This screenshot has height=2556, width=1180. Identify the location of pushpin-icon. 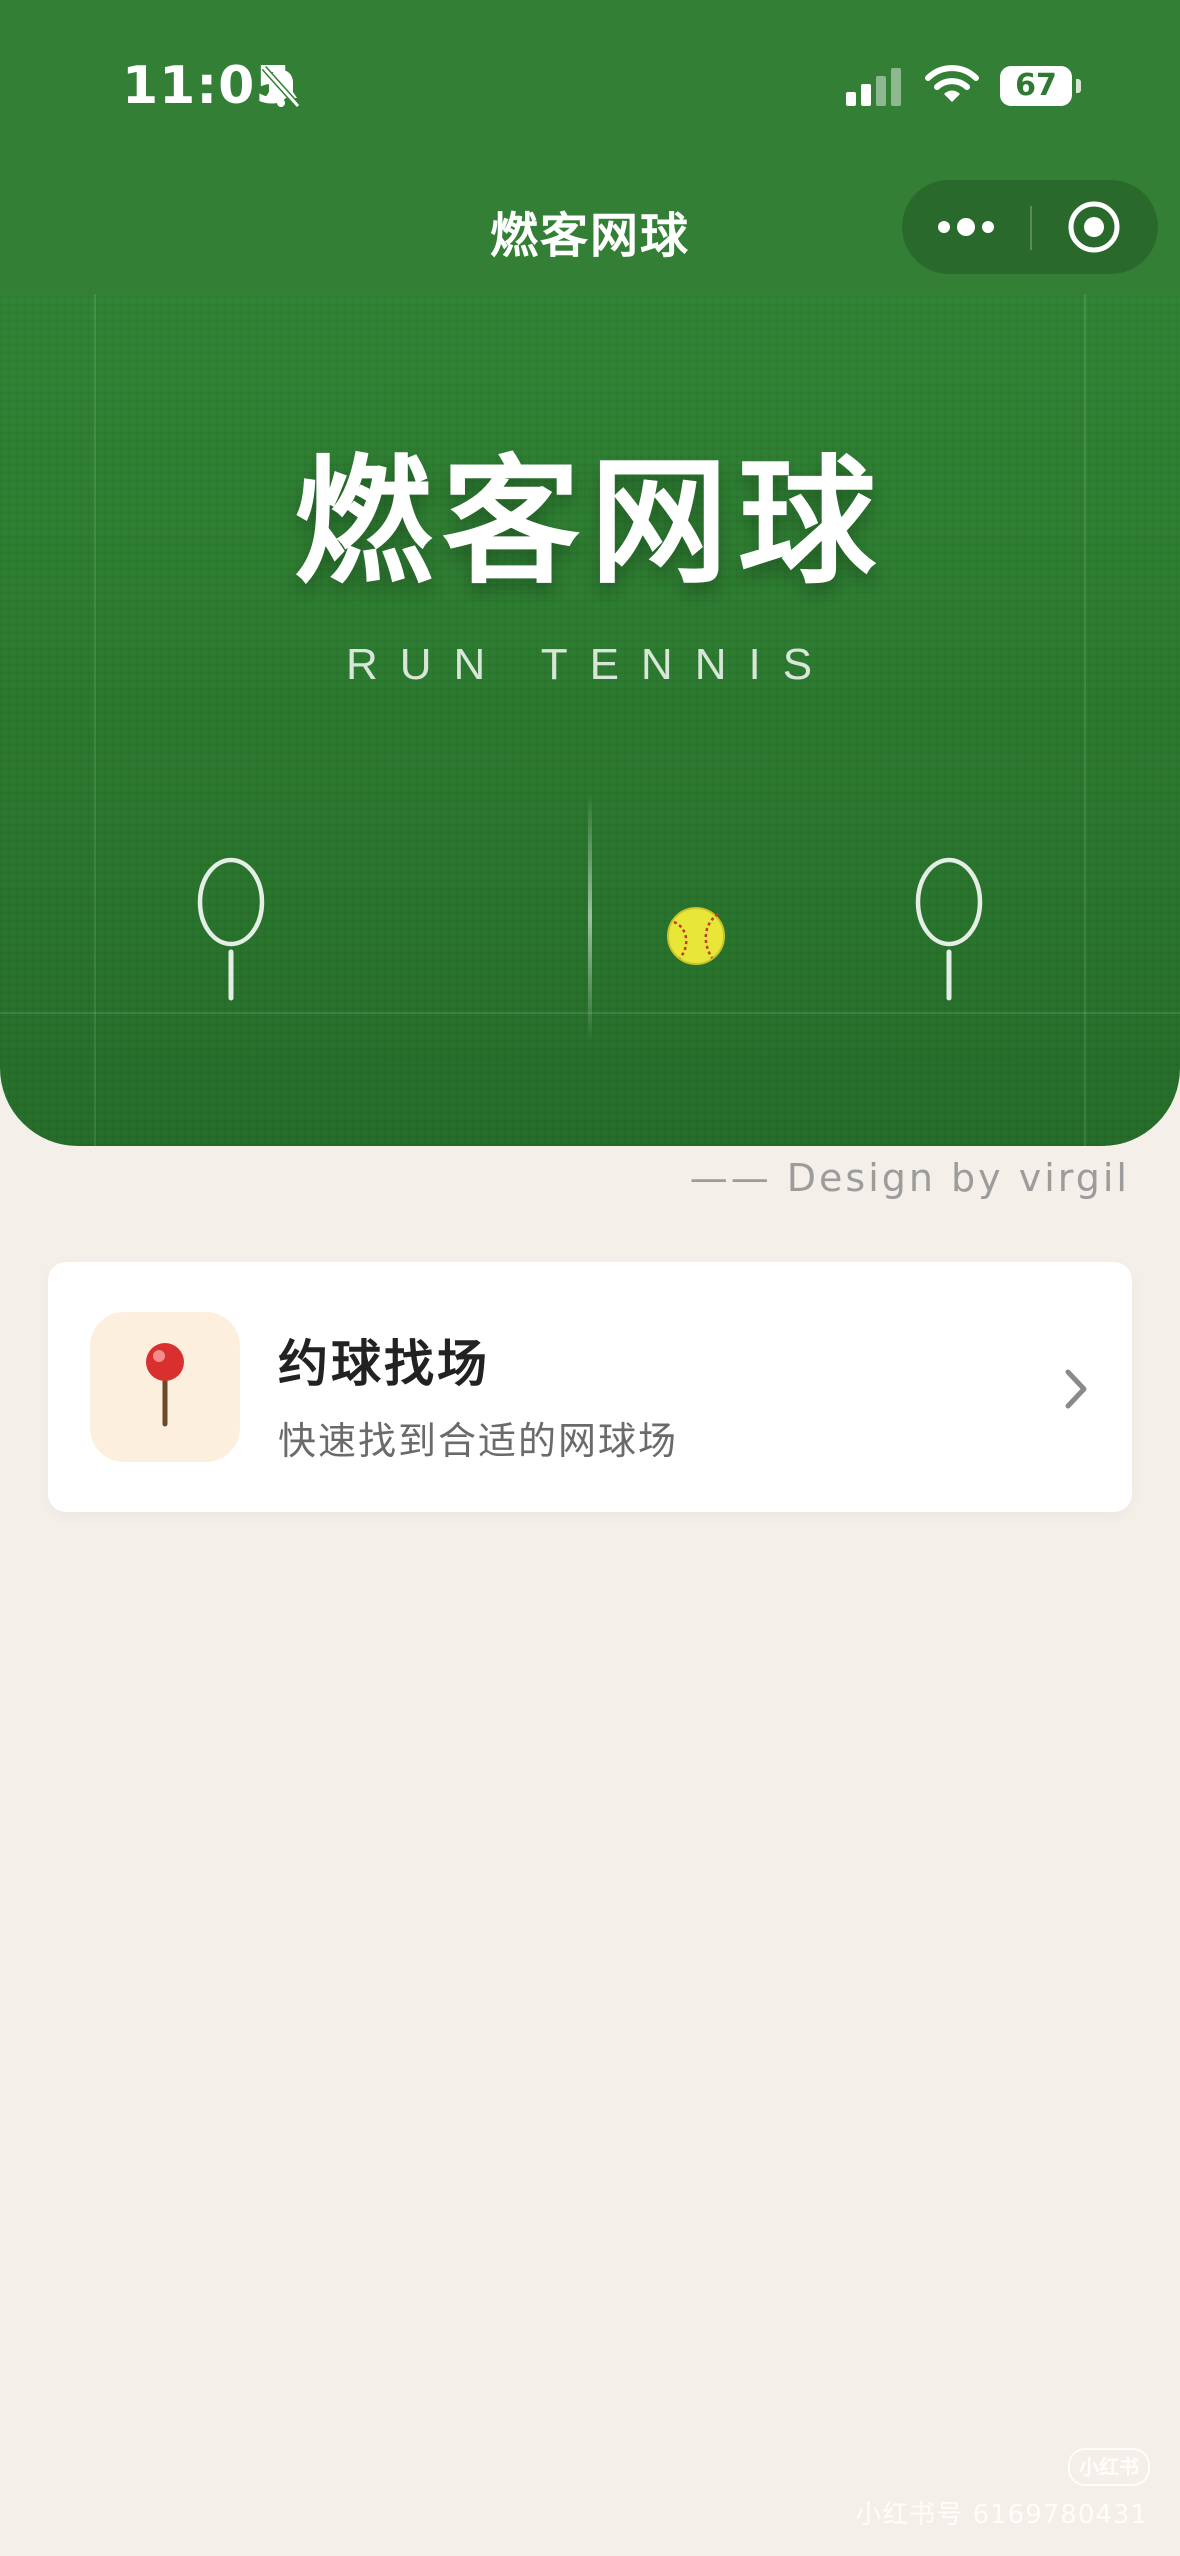
(165, 1385).